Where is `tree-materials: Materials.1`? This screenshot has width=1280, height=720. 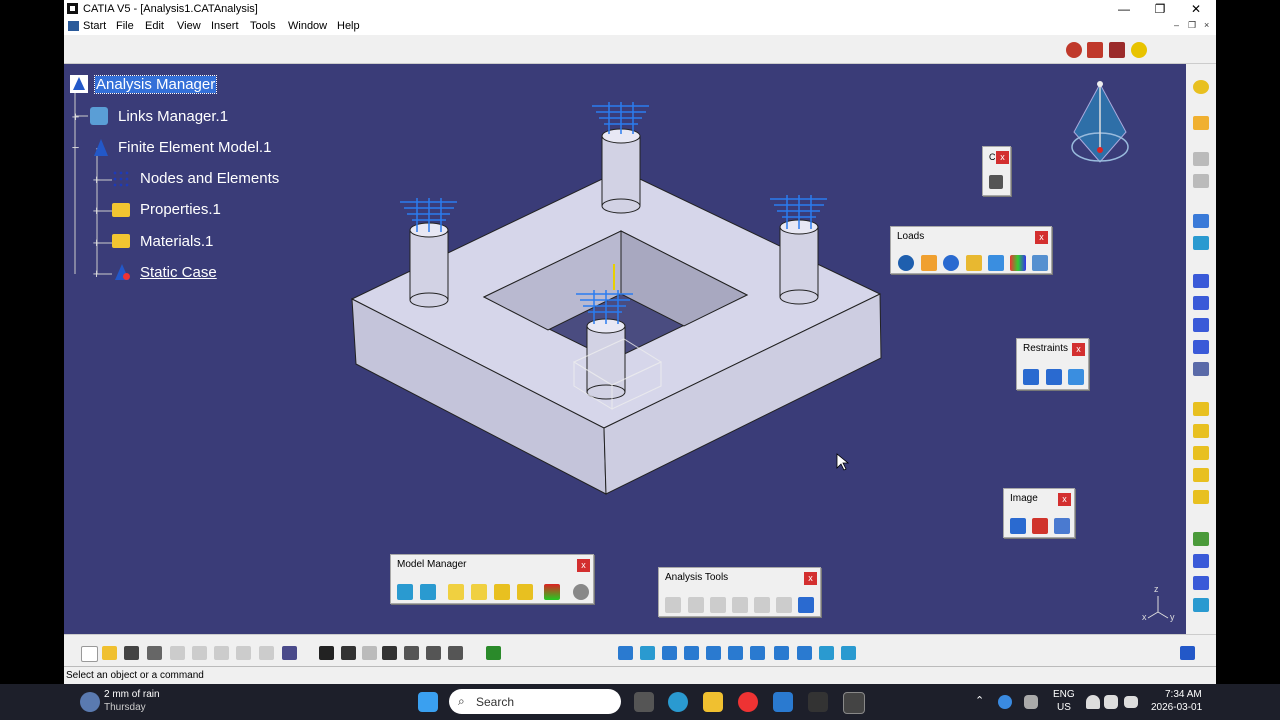 tree-materials: Materials.1 is located at coordinates (176, 241).